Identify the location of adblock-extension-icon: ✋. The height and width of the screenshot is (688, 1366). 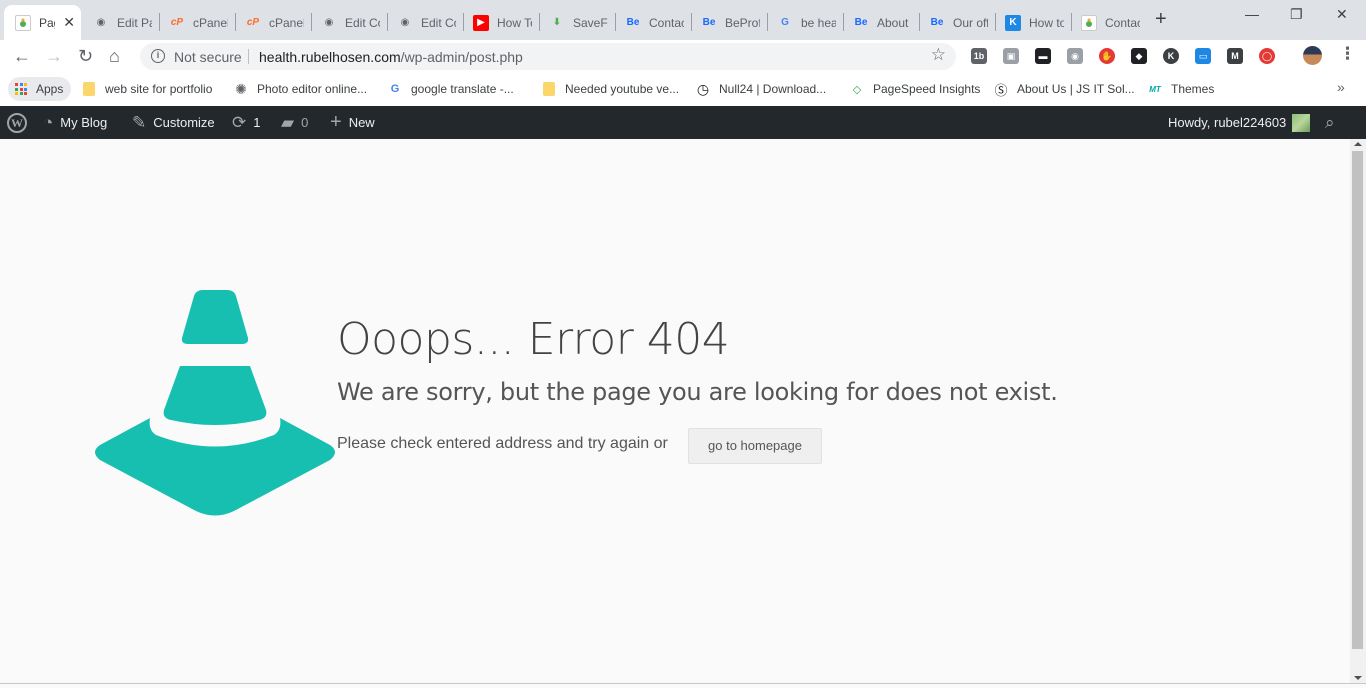
(1107, 56).